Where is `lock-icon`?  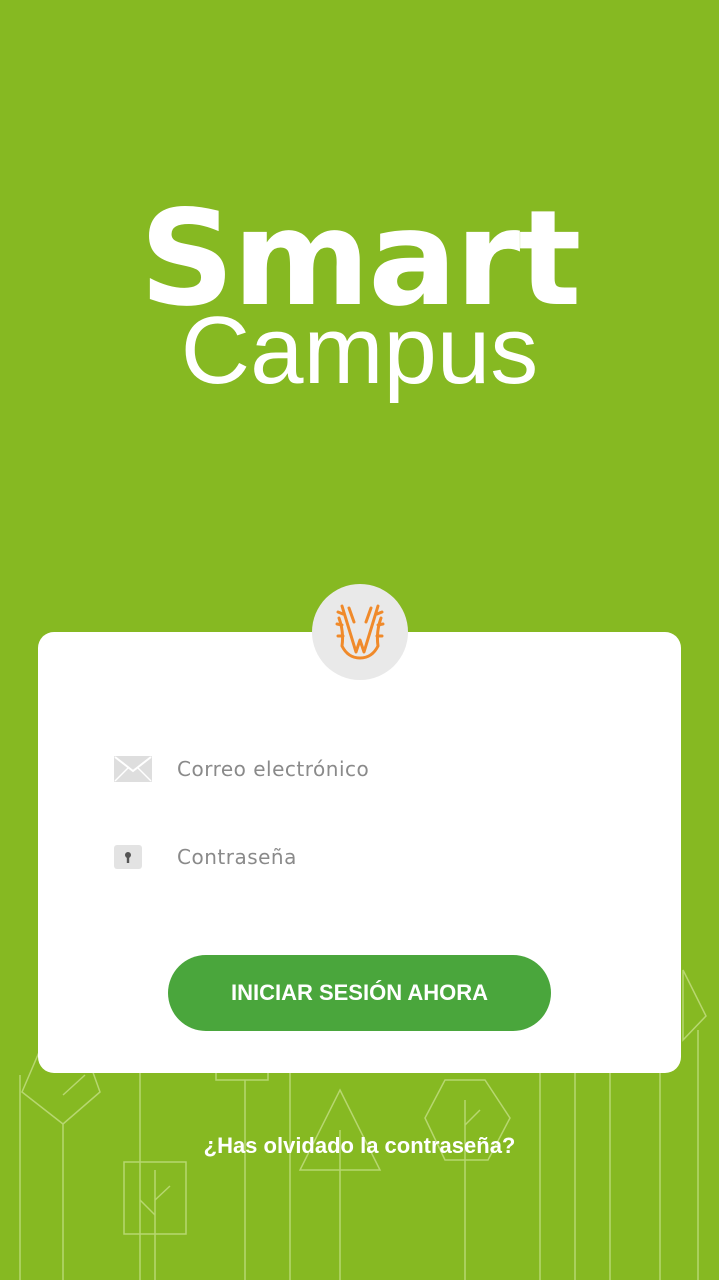
lock-icon is located at coordinates (134, 857).